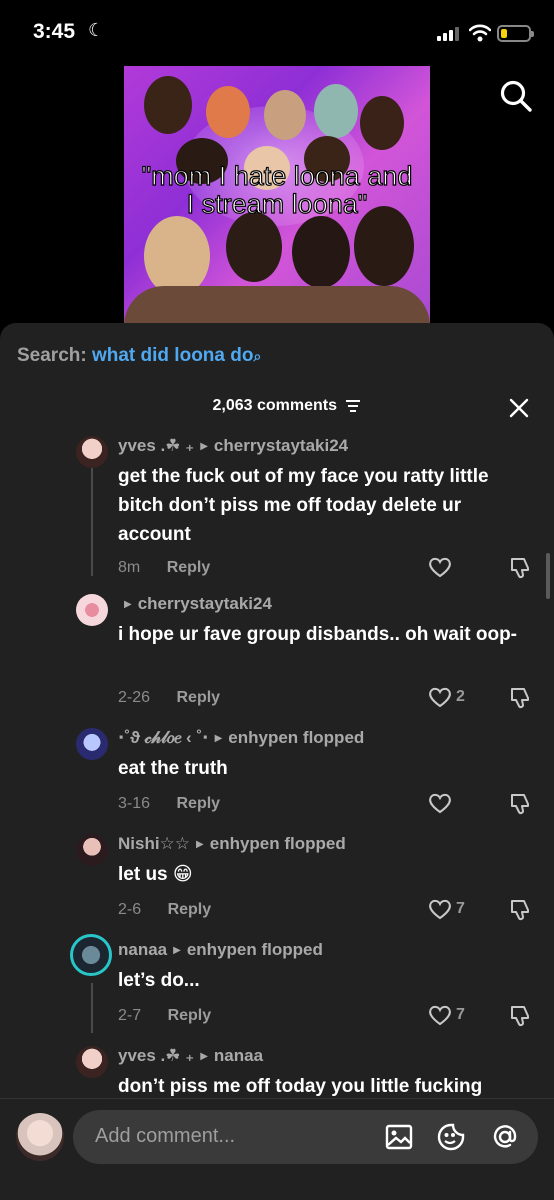 The image size is (554, 1200). Describe the element at coordinates (129, 567) in the screenshot. I see `comment-time: 8m` at that location.